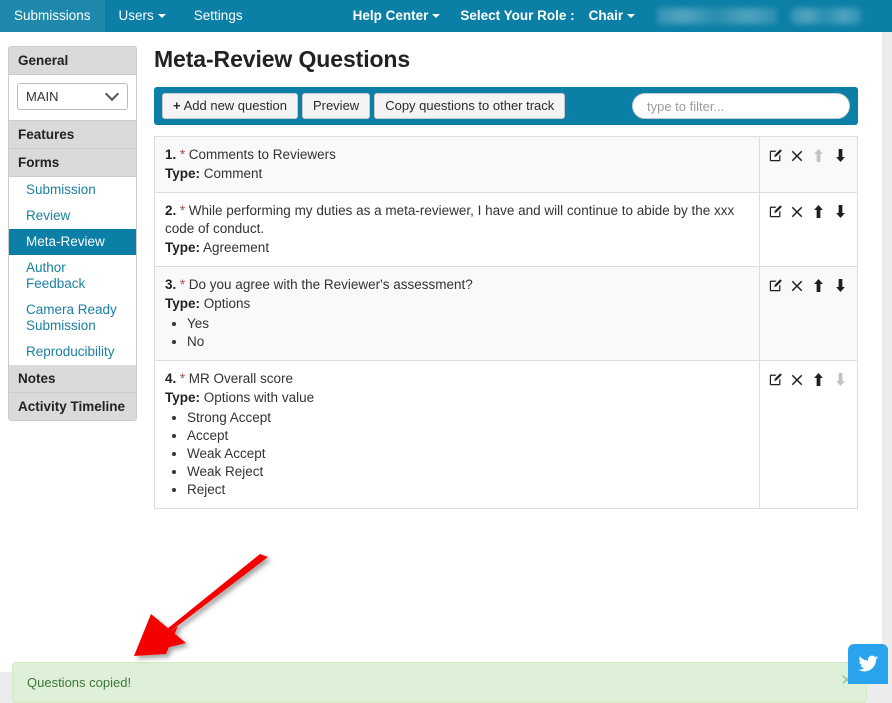 This screenshot has width=892, height=703. What do you see at coordinates (468, 472) in the screenshot?
I see `list-item: Weak Reject` at bounding box center [468, 472].